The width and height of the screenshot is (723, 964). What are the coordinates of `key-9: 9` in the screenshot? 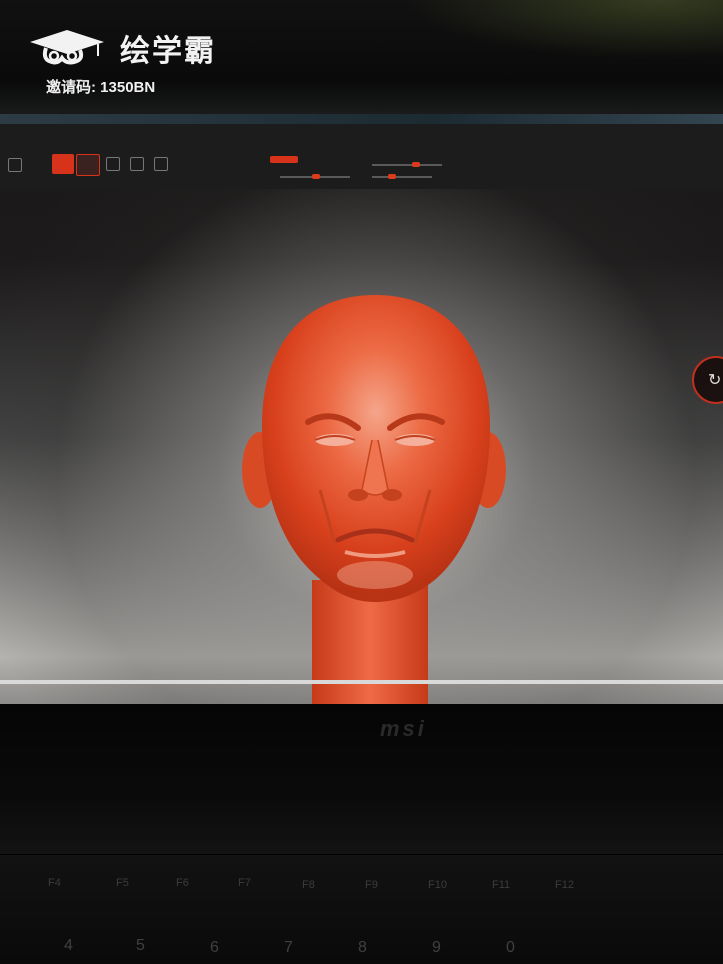 It's located at (436, 947).